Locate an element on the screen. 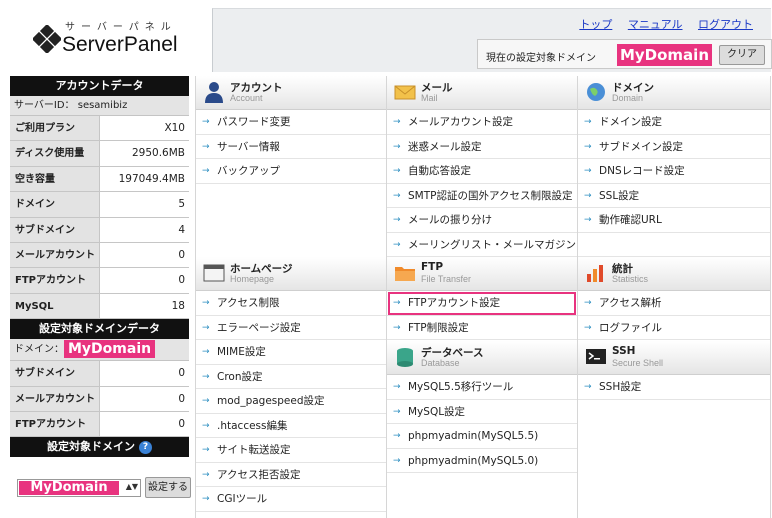  account-row: 空き容量 197049.4MB is located at coordinates (99, 179).